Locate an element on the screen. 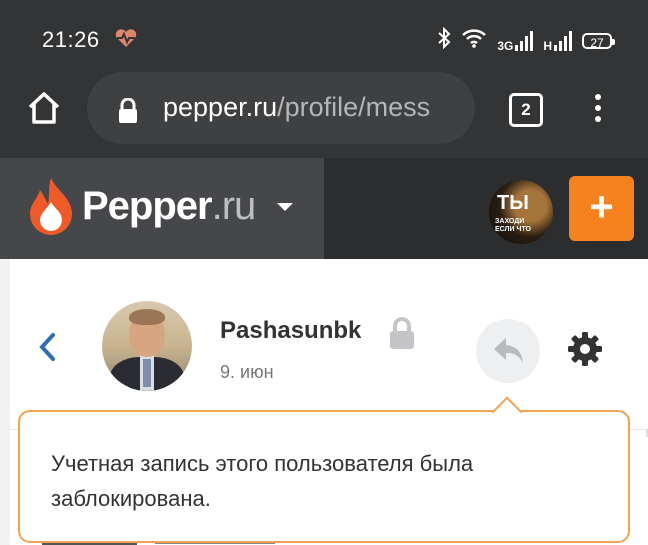  url-host: pepper.ru is located at coordinates (220, 107).